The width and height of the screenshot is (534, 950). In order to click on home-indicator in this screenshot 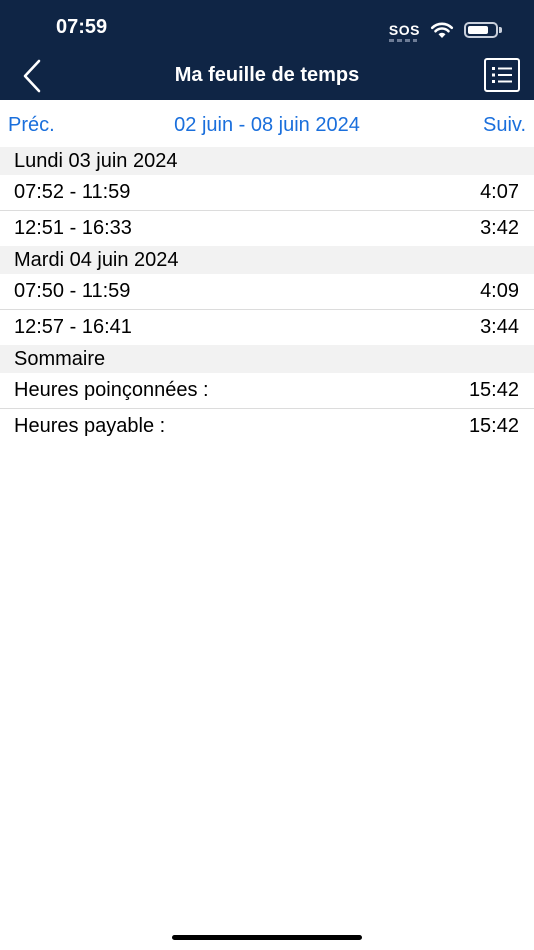, I will do `click(267, 937)`.